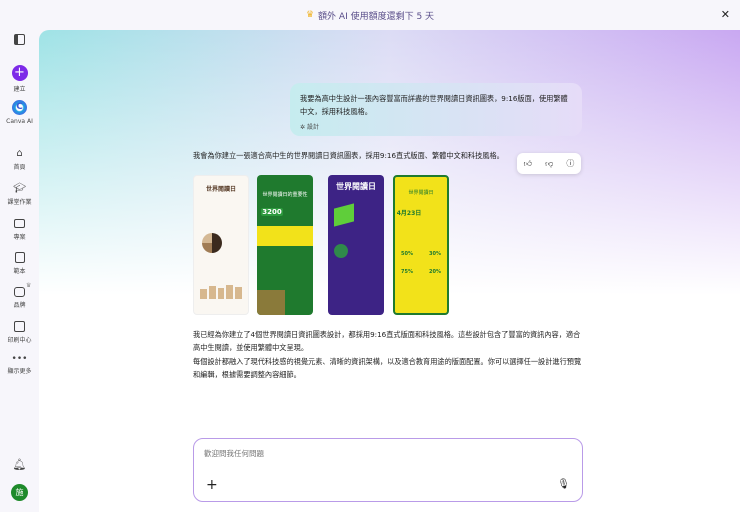 This screenshot has width=740, height=512. Describe the element at coordinates (19, 359) in the screenshot. I see `more-icon: •••` at that location.